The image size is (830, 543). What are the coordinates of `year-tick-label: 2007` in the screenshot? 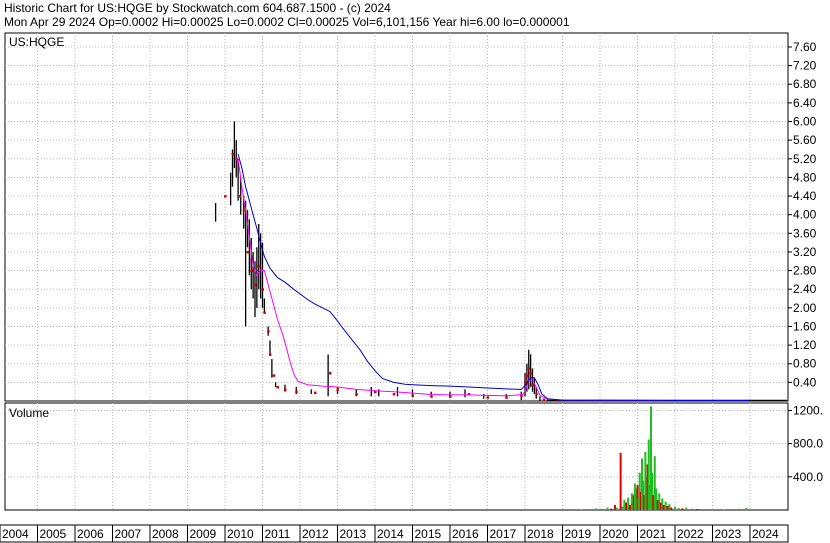 It's located at (128, 534).